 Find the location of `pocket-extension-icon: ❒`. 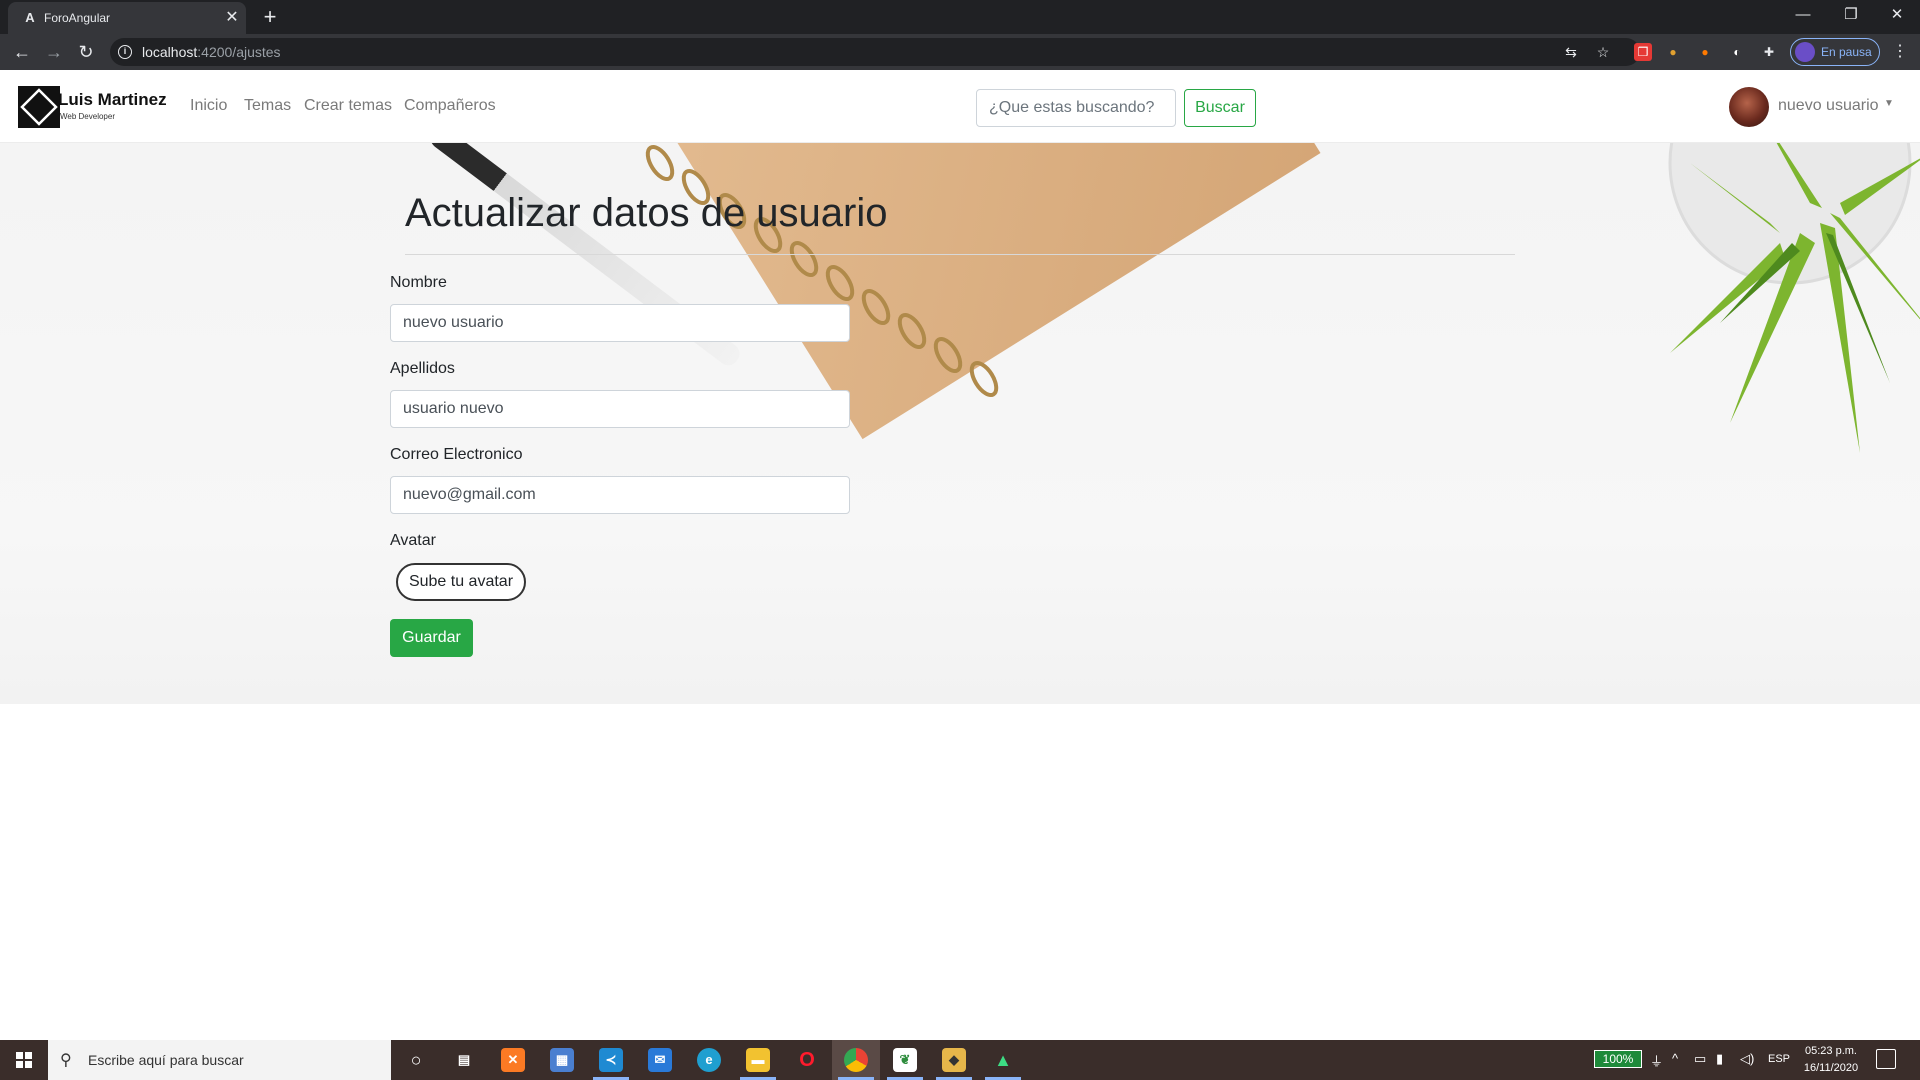

pocket-extension-icon: ❒ is located at coordinates (1643, 52).